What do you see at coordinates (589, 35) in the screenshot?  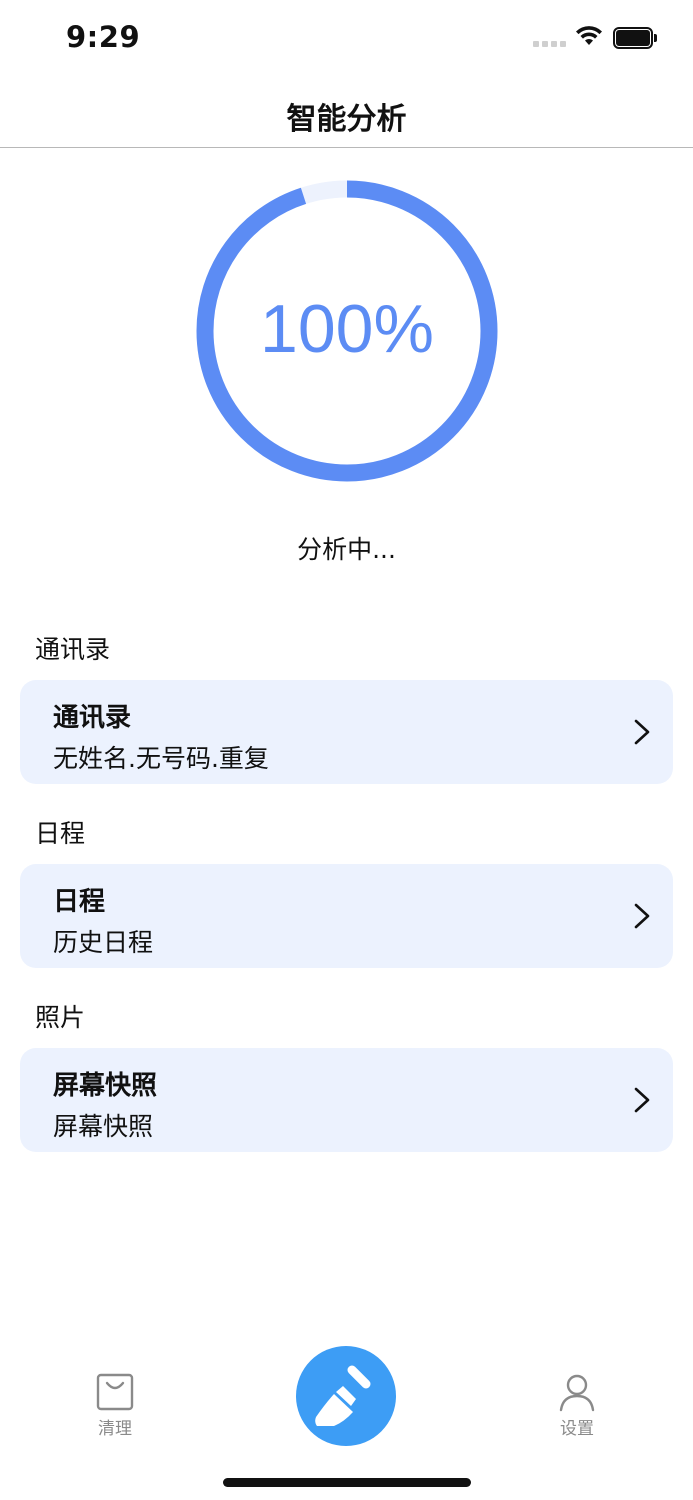 I see `wifi-icon` at bounding box center [589, 35].